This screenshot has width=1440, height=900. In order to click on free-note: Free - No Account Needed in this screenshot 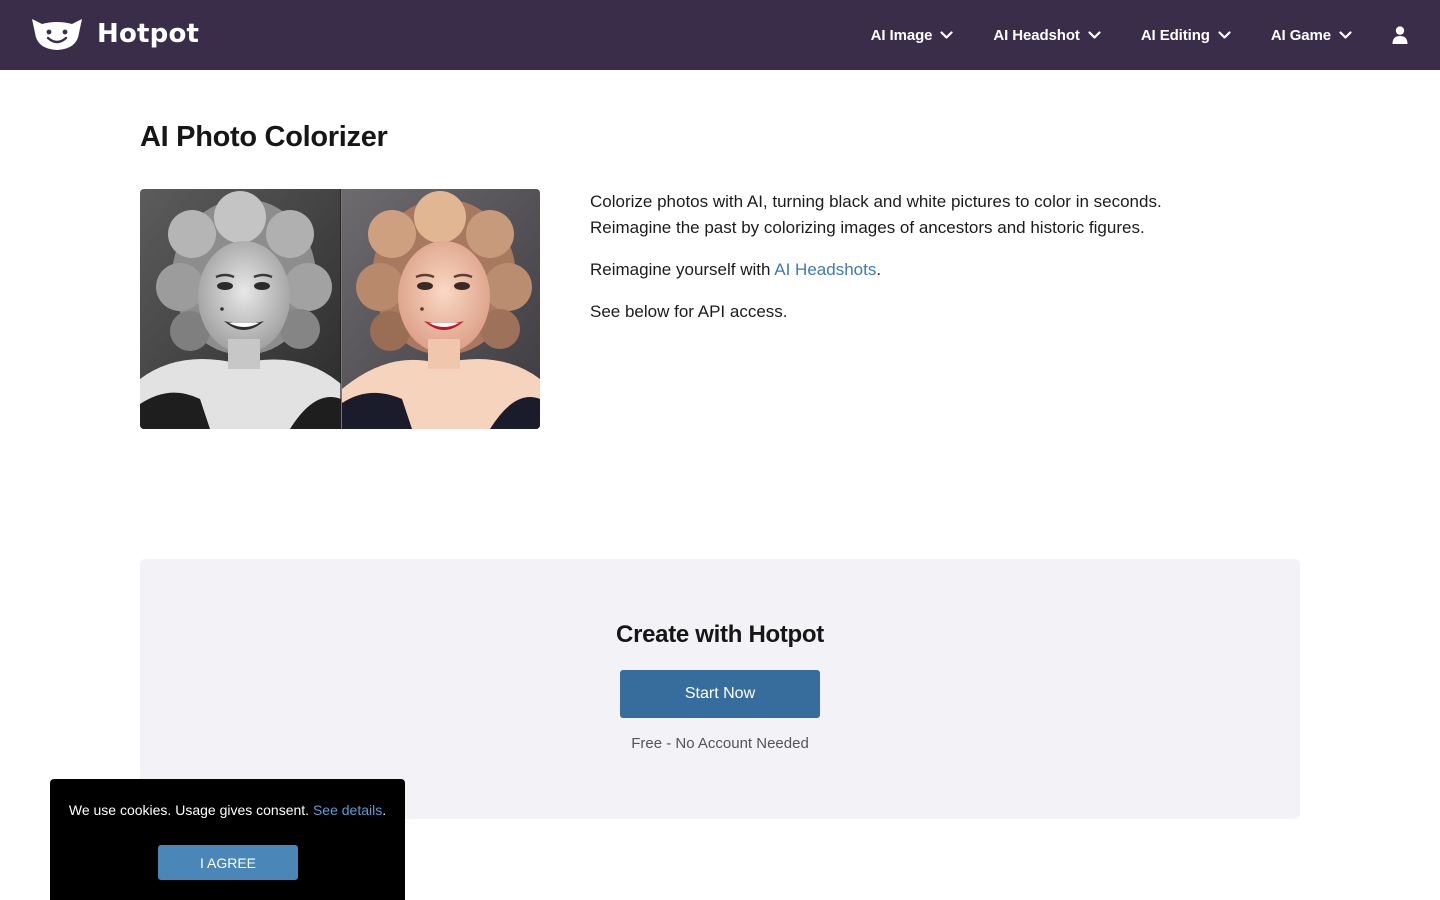, I will do `click(720, 743)`.